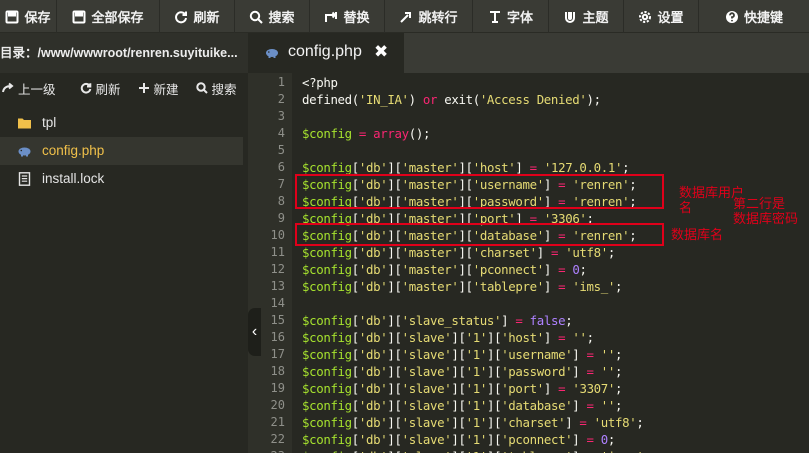 Image resolution: width=809 pixels, height=453 pixels. I want to click on shortcuts-label: 快捷键, so click(763, 17).